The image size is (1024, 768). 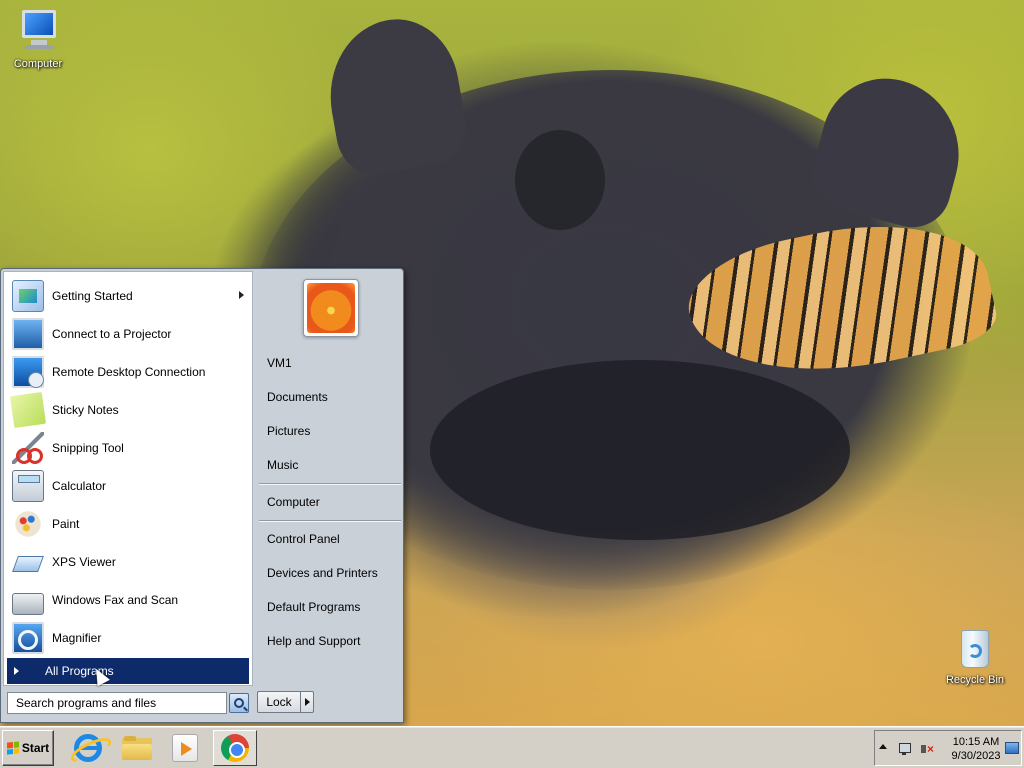 What do you see at coordinates (28, 296) in the screenshot?
I see `getting-started-icon` at bounding box center [28, 296].